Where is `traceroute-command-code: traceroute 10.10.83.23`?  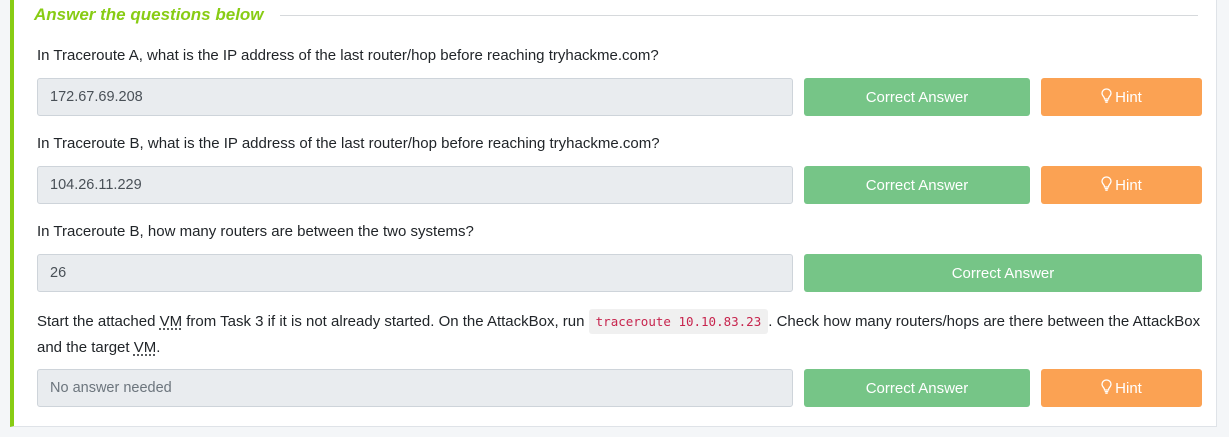 traceroute-command-code: traceroute 10.10.83.23 is located at coordinates (678, 321).